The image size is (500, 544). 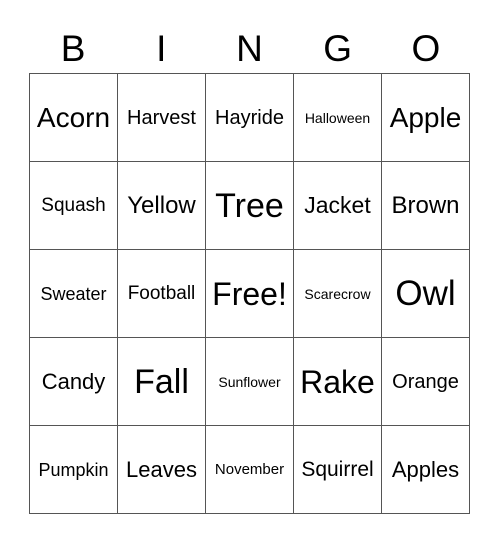 I want to click on bingo-cell: Leaves, so click(x=162, y=470).